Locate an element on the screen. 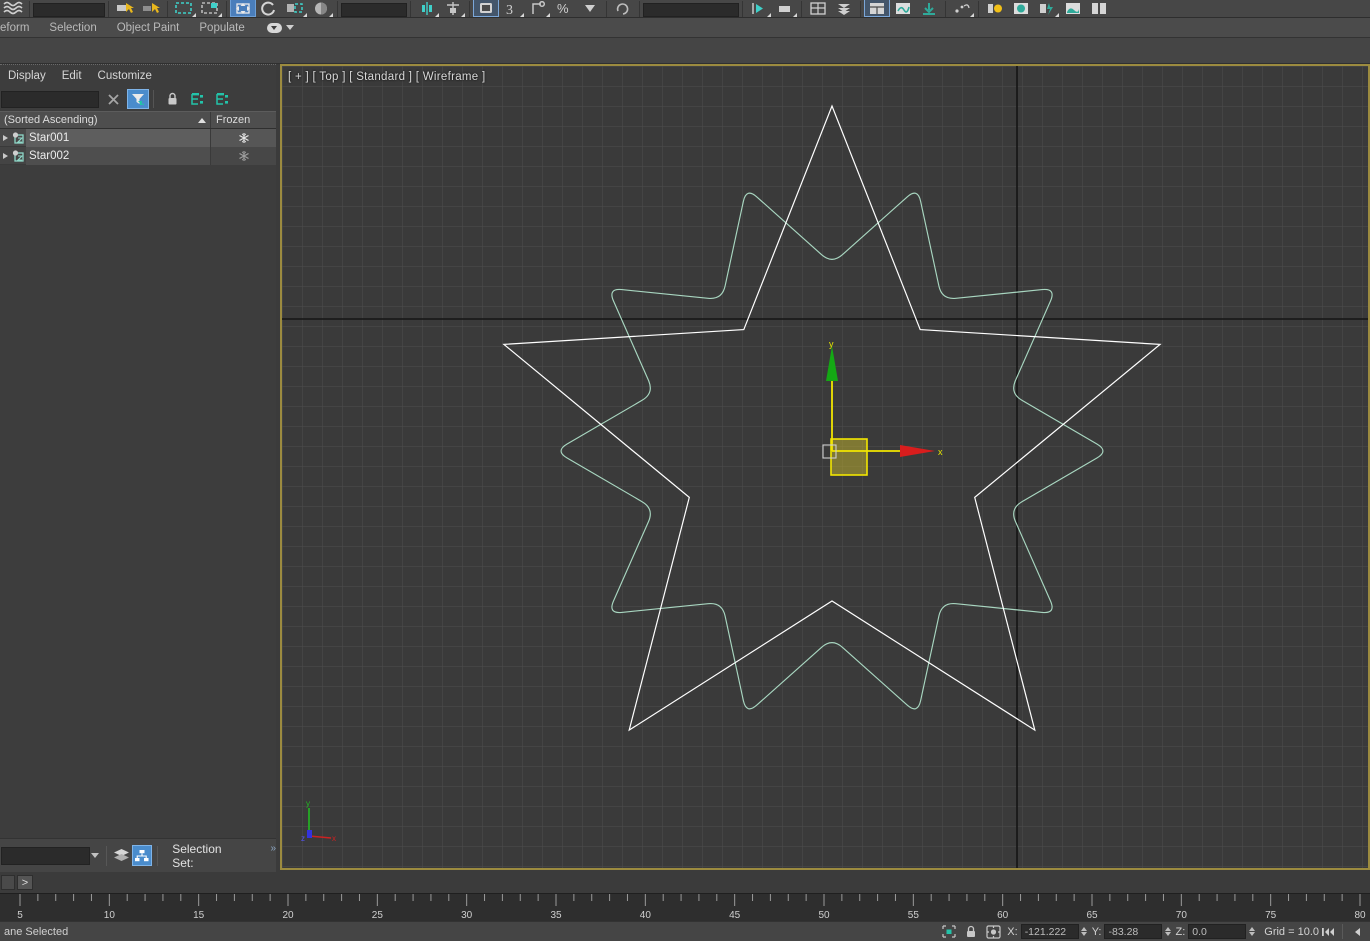 This screenshot has width=1370, height=941. align-icon is located at coordinates (453, 8).